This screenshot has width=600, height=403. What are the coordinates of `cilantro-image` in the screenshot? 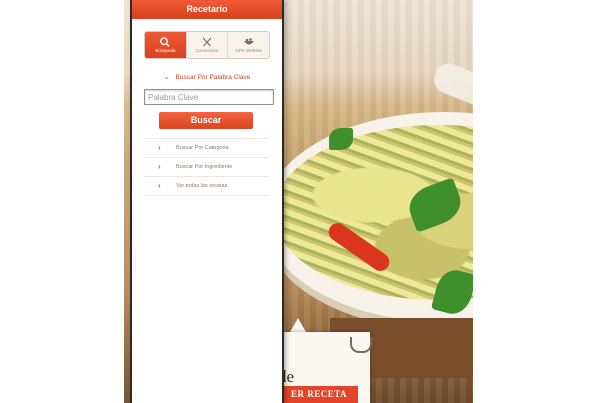 It's located at (341, 139).